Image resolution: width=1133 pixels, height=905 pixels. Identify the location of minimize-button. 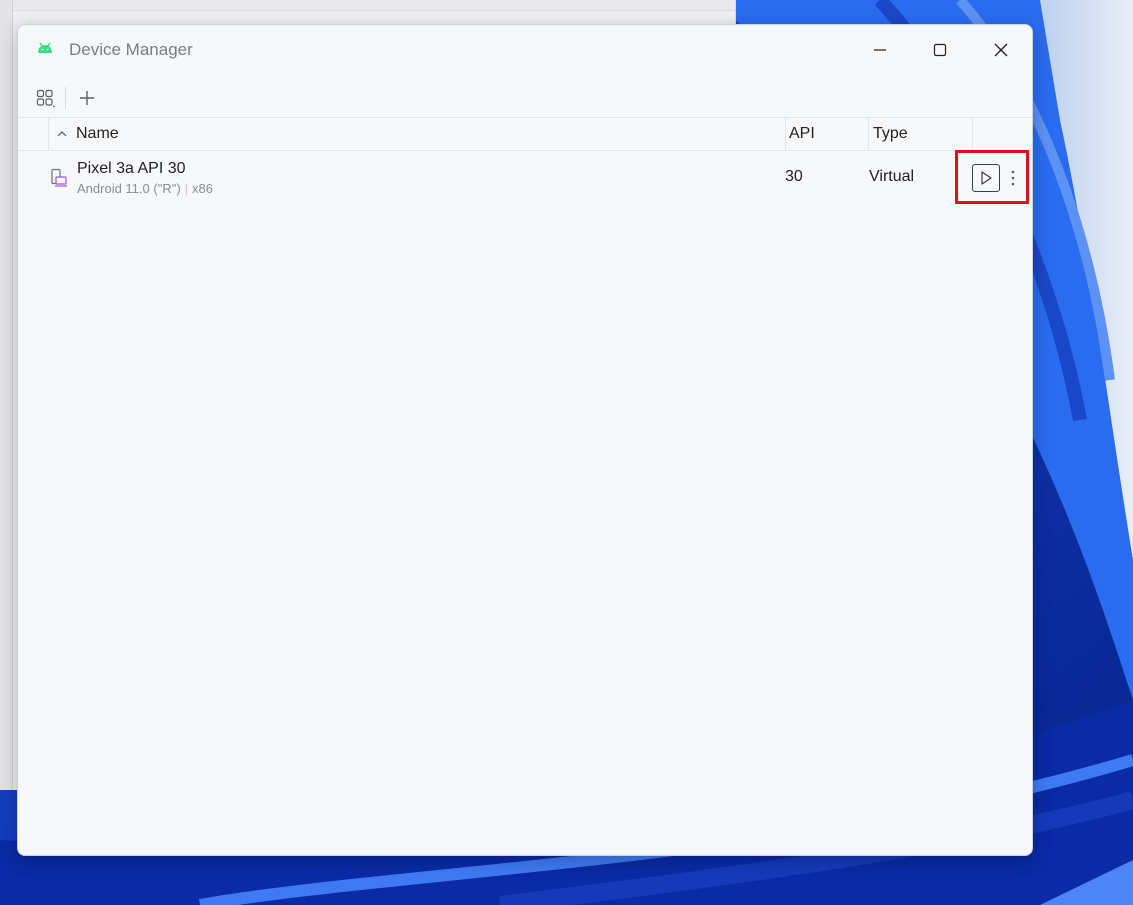
(880, 50).